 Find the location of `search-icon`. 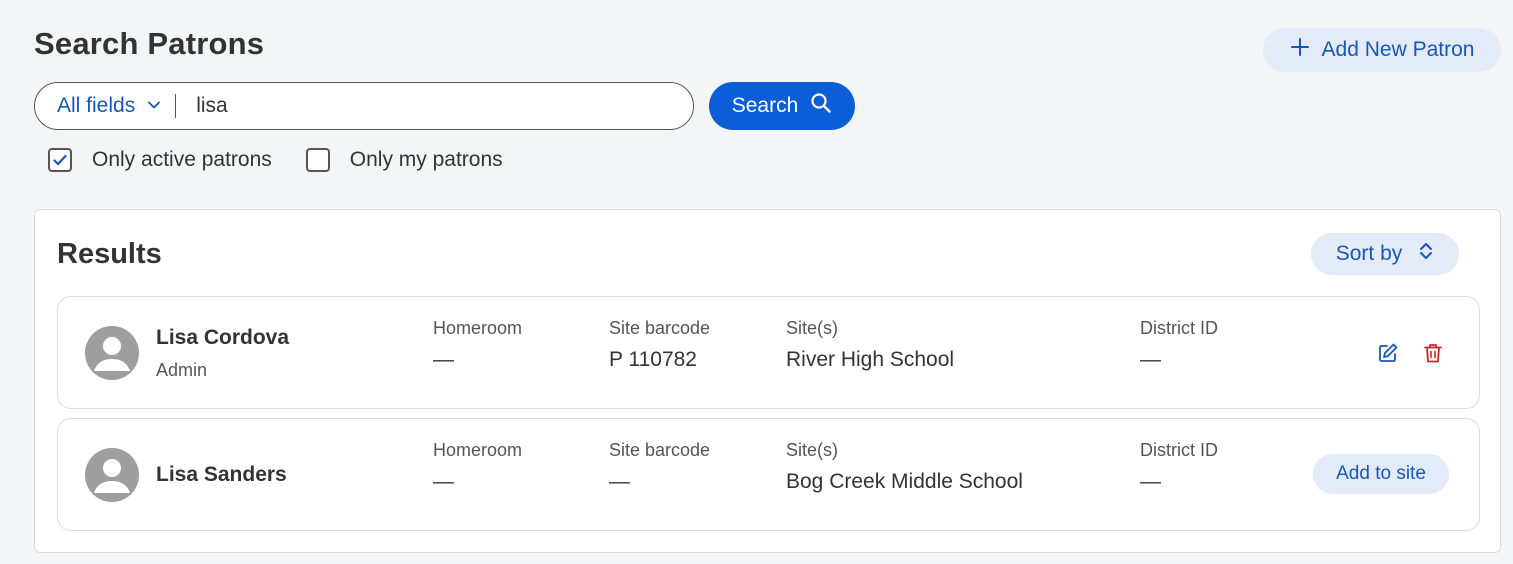

search-icon is located at coordinates (821, 106).